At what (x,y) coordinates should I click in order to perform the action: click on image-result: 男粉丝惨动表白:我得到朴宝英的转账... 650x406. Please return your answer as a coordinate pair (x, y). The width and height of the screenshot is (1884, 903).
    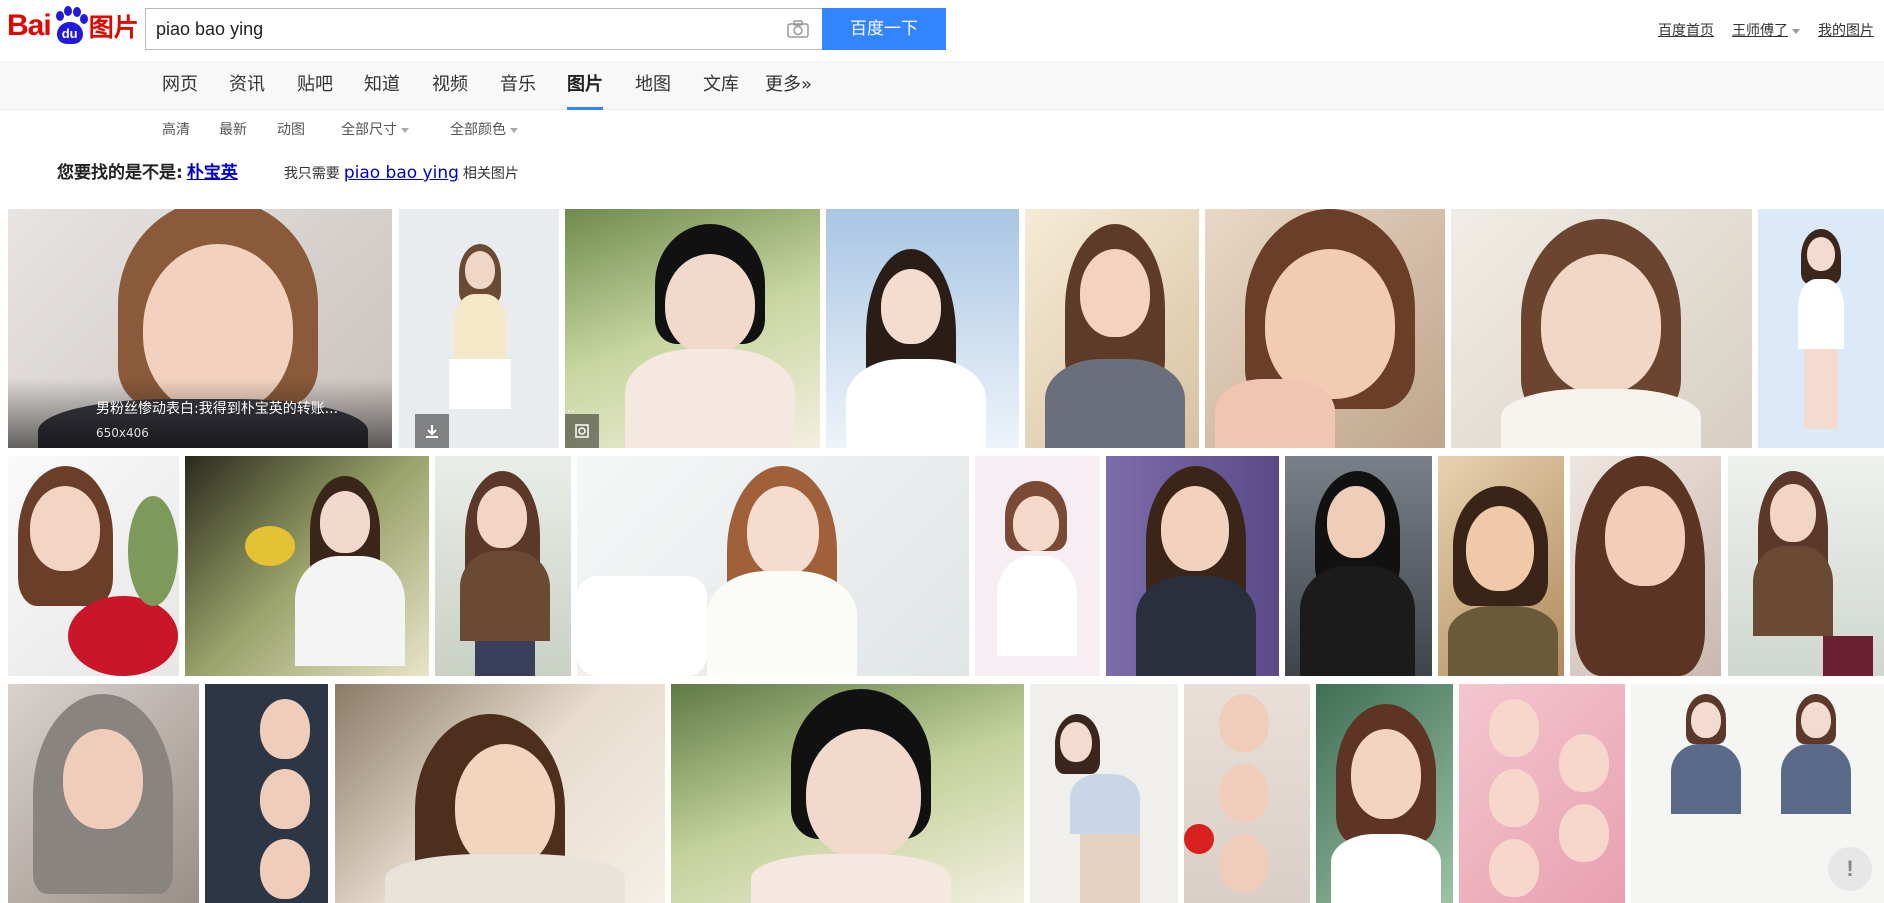
    Looking at the image, I should click on (200, 328).